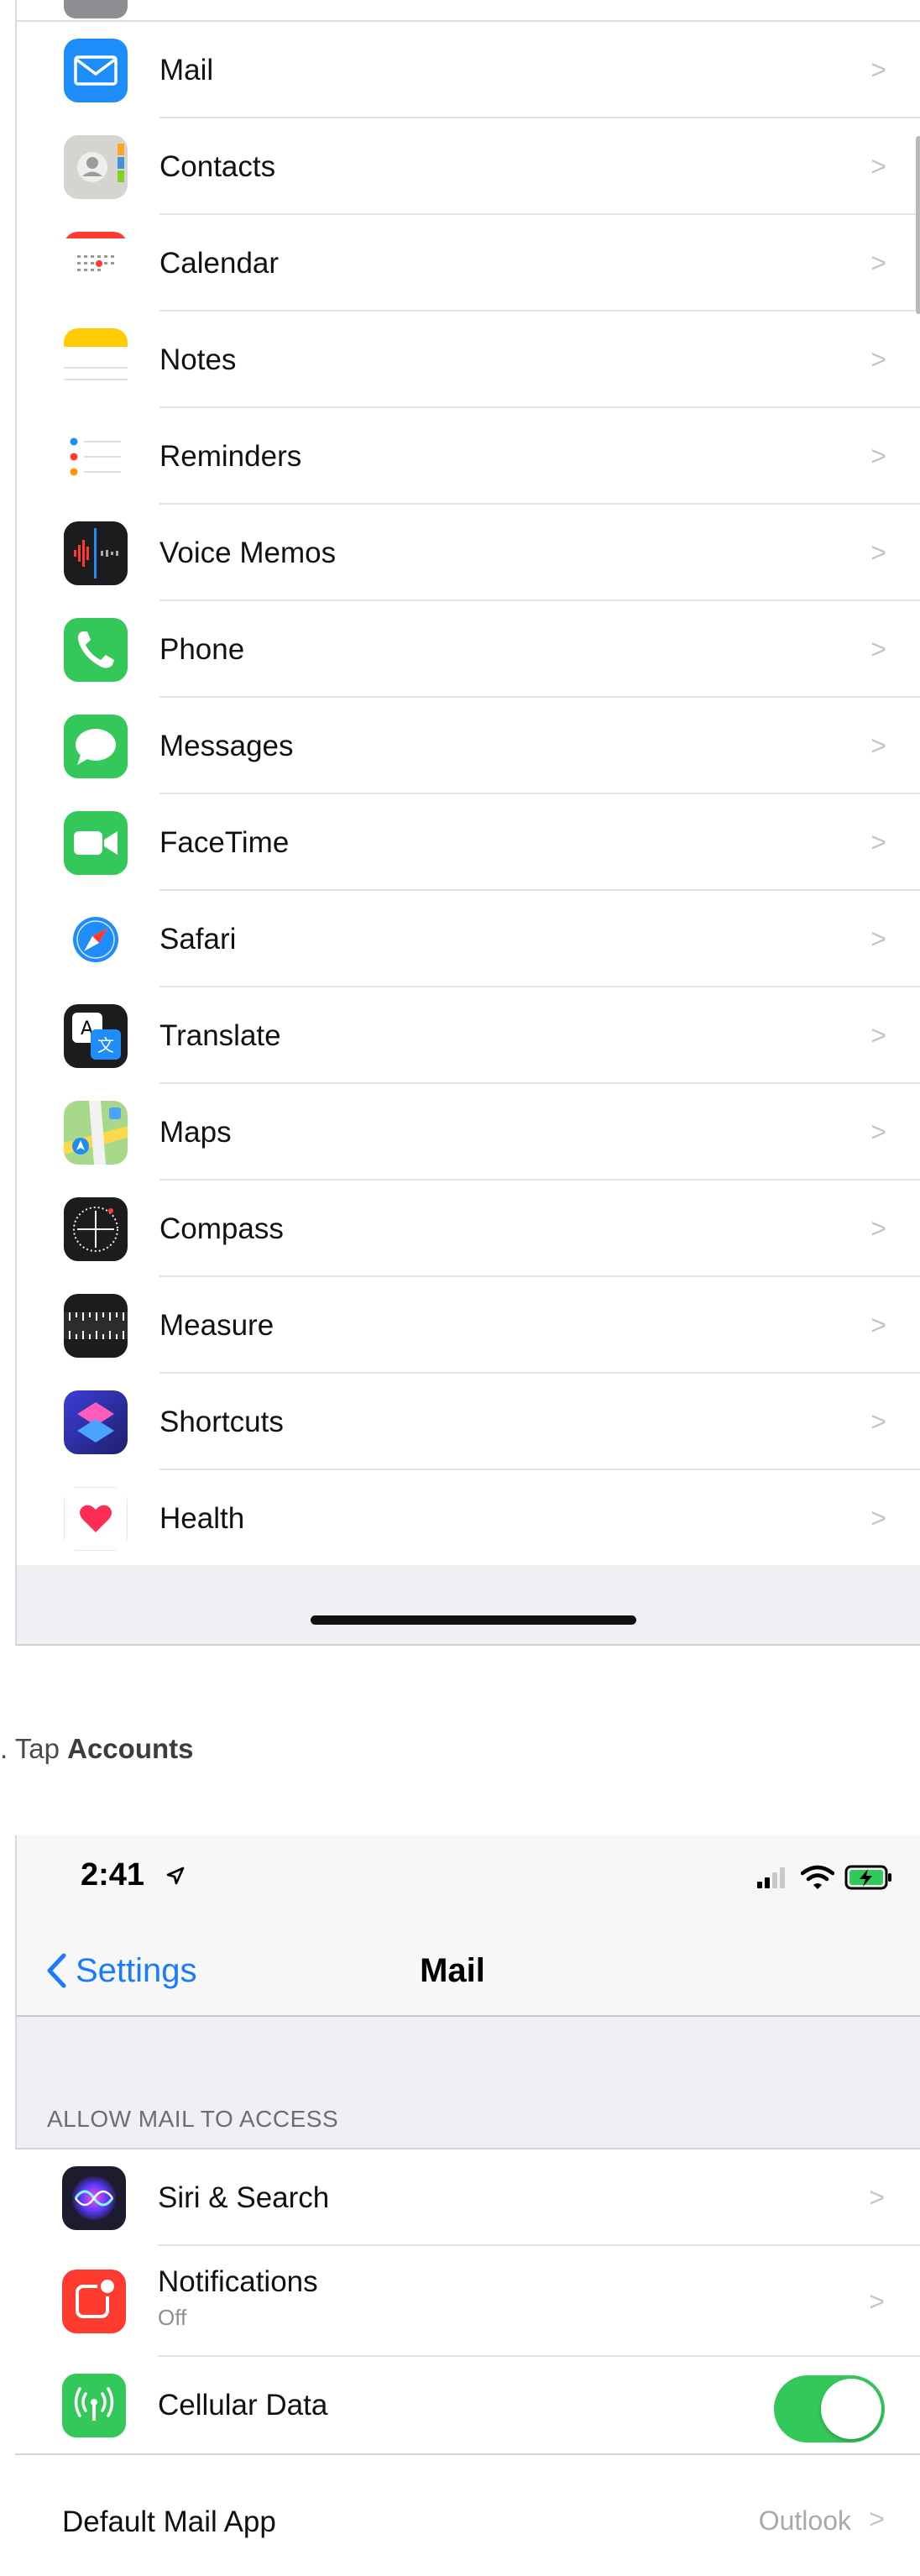  What do you see at coordinates (130, 1748) in the screenshot?
I see `instruction-target: Accounts` at bounding box center [130, 1748].